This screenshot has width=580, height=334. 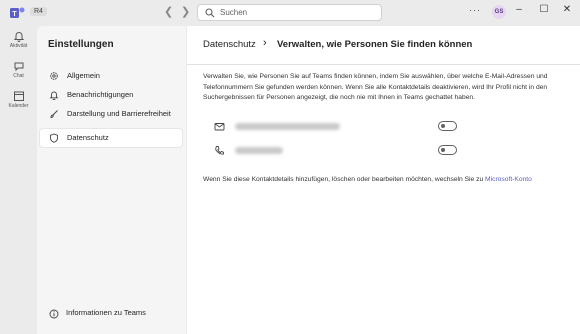 What do you see at coordinates (287, 126) in the screenshot?
I see `redacted-email` at bounding box center [287, 126].